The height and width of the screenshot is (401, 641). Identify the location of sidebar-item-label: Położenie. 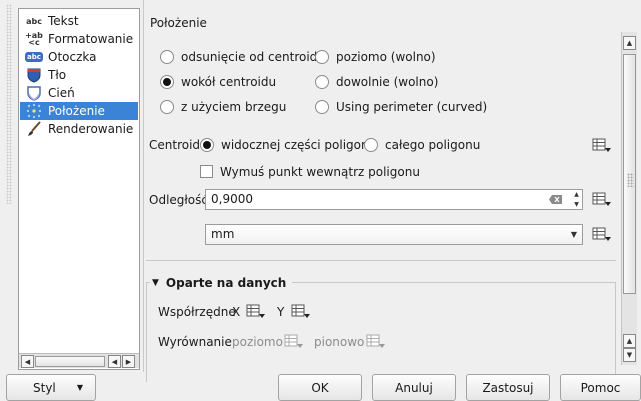
(76, 111).